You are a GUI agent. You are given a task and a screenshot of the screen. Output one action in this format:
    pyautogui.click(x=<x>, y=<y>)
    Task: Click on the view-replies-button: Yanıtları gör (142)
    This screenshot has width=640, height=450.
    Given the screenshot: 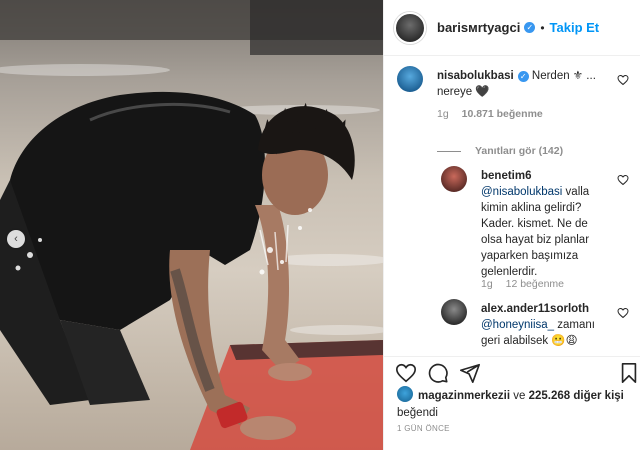 What is the action you would take?
    pyautogui.click(x=500, y=151)
    